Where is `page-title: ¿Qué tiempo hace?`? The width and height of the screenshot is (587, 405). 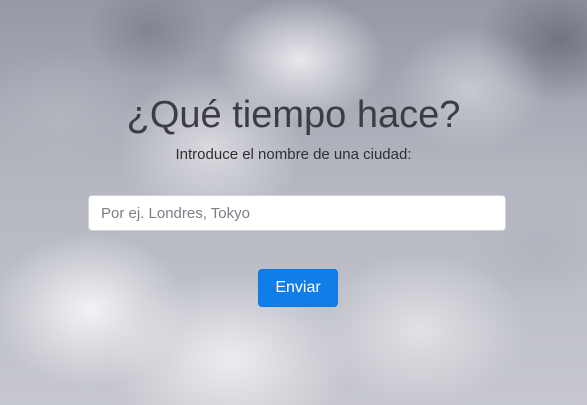 page-title: ¿Qué tiempo hace? is located at coordinates (293, 115).